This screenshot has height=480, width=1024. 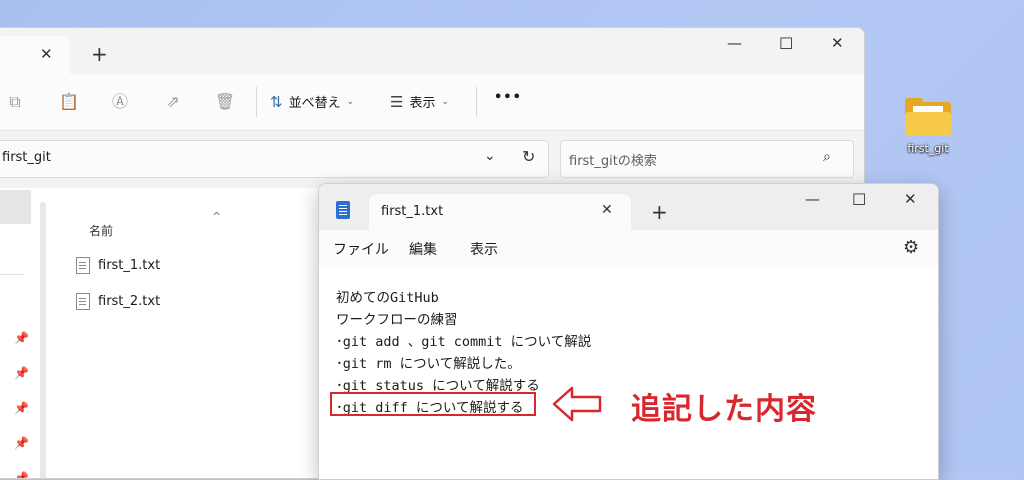 What do you see at coordinates (433, 404) in the screenshot?
I see `highlight-box` at bounding box center [433, 404].